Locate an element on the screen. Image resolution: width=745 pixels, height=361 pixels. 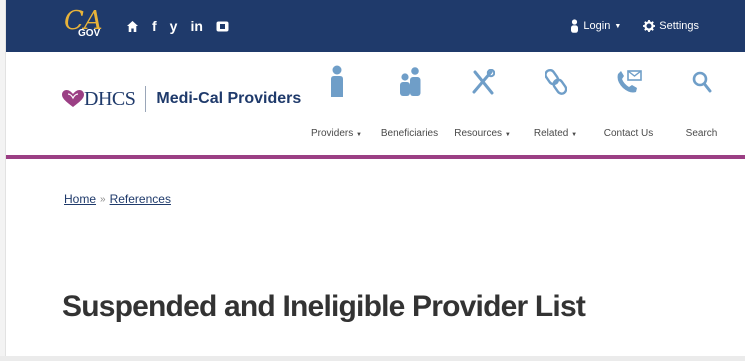
settings-button: Settings is located at coordinates (671, 26).